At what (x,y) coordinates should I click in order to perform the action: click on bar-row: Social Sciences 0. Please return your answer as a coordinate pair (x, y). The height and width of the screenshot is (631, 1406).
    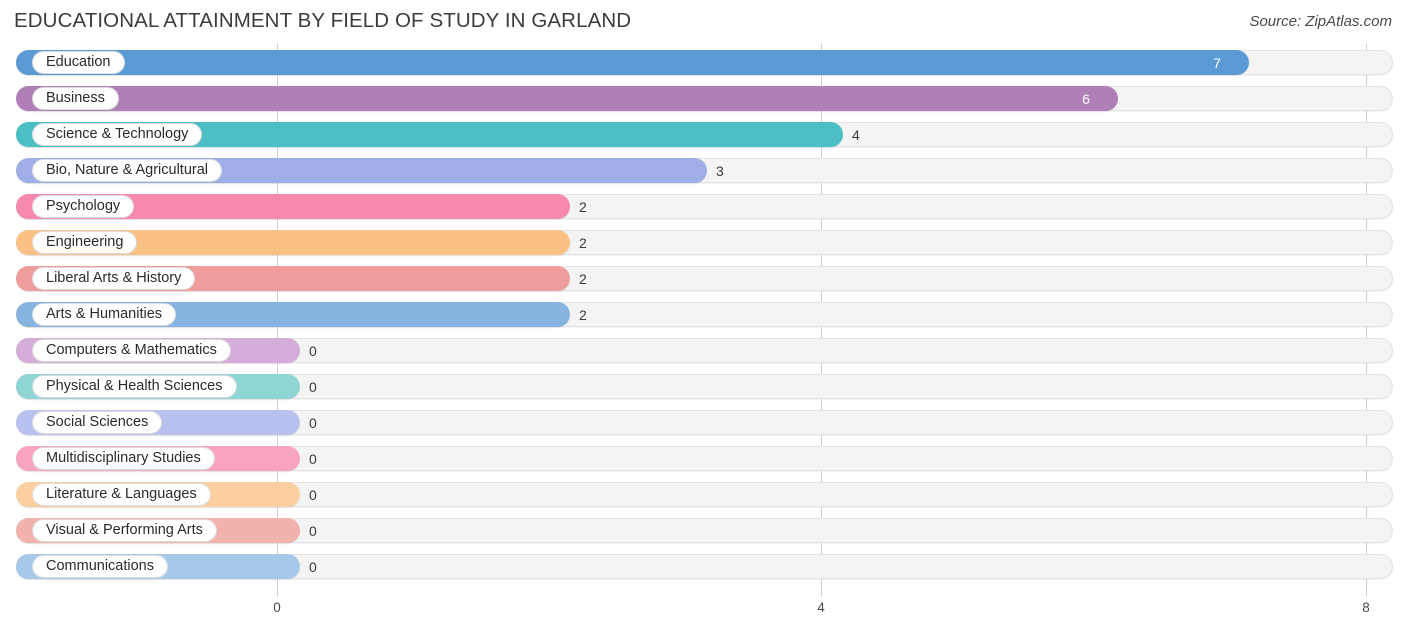
    Looking at the image, I should click on (703, 422).